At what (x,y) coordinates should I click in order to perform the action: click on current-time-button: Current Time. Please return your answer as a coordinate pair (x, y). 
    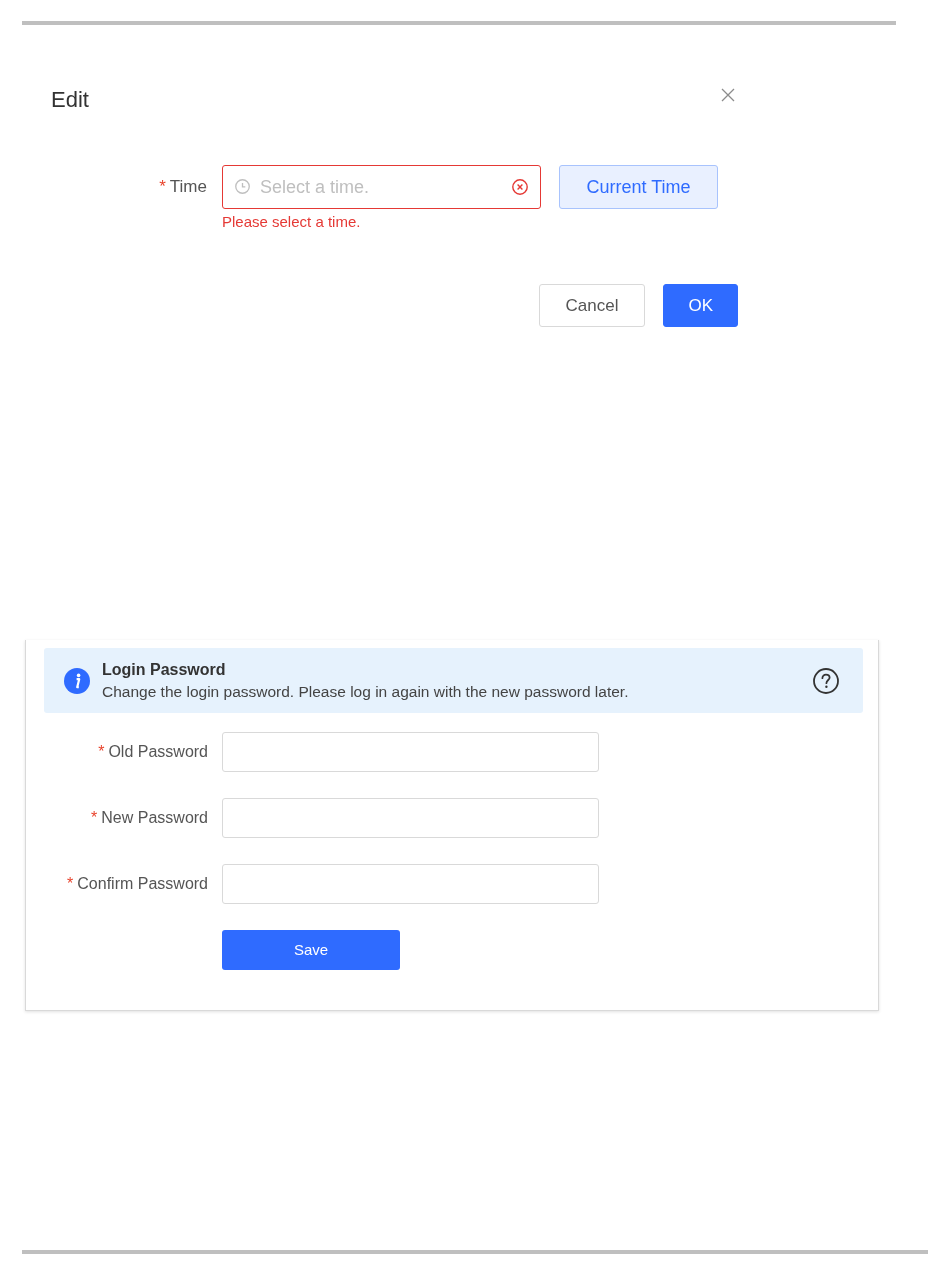
    Looking at the image, I should click on (638, 187).